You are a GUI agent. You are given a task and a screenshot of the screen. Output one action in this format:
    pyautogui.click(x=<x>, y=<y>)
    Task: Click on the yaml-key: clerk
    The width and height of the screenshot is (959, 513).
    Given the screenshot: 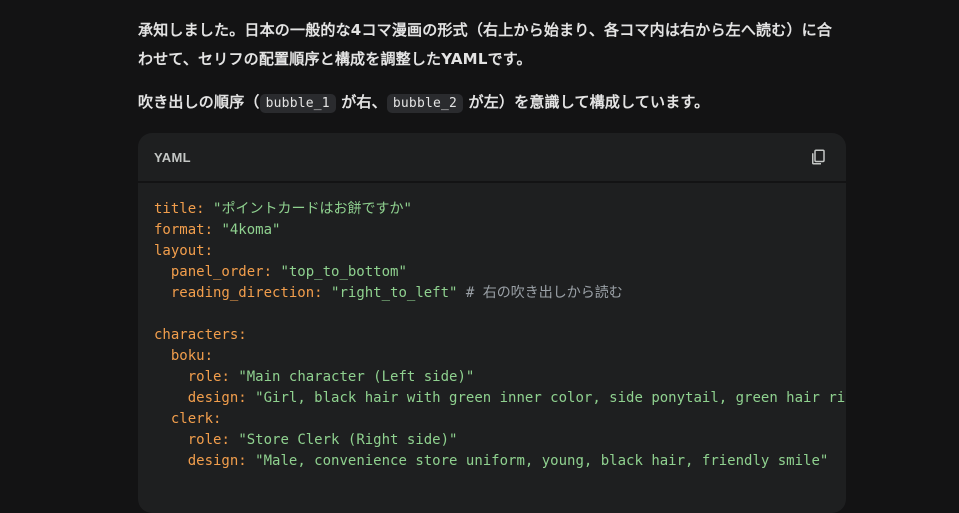 What is the action you would take?
    pyautogui.click(x=192, y=419)
    